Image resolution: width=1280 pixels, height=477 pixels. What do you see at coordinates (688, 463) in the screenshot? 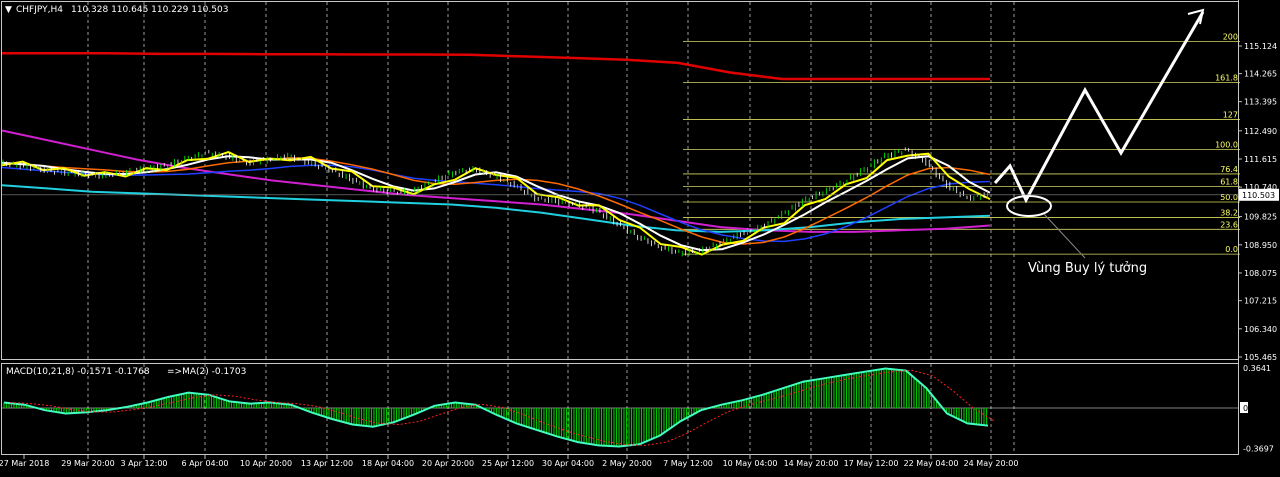
I see `time-tick-label: 7 May 12:00` at bounding box center [688, 463].